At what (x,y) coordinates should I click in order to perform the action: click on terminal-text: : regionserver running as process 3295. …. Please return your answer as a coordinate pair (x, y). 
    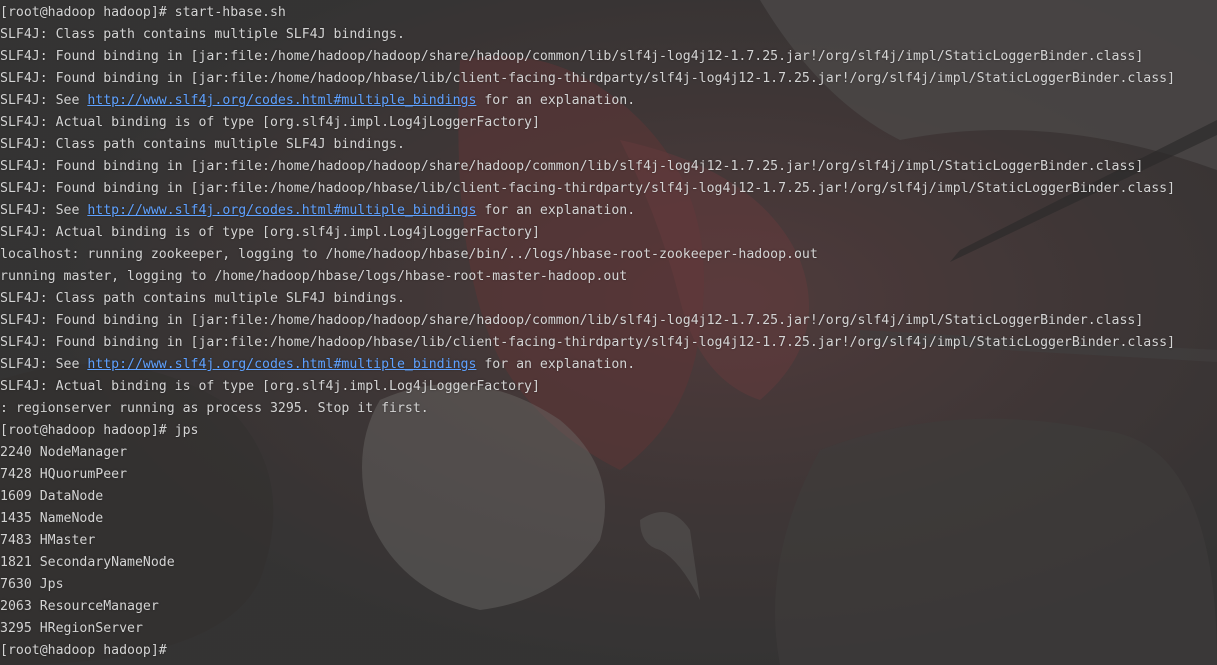
    Looking at the image, I should click on (214, 408).